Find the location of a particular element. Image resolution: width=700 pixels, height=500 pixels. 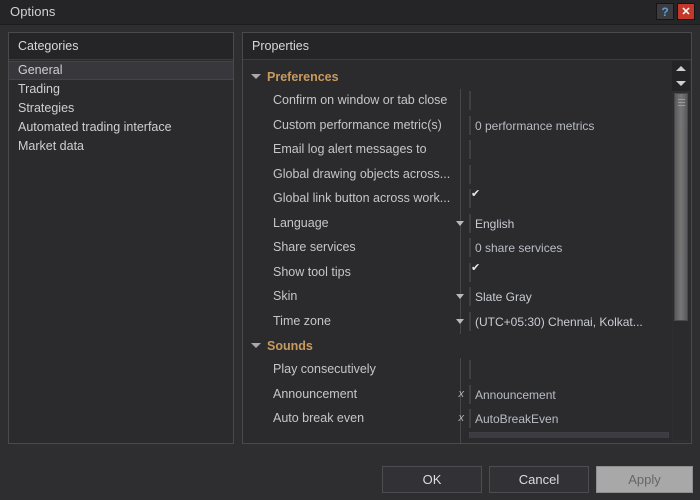

property-label: Email log alert messages to is located at coordinates (350, 149).